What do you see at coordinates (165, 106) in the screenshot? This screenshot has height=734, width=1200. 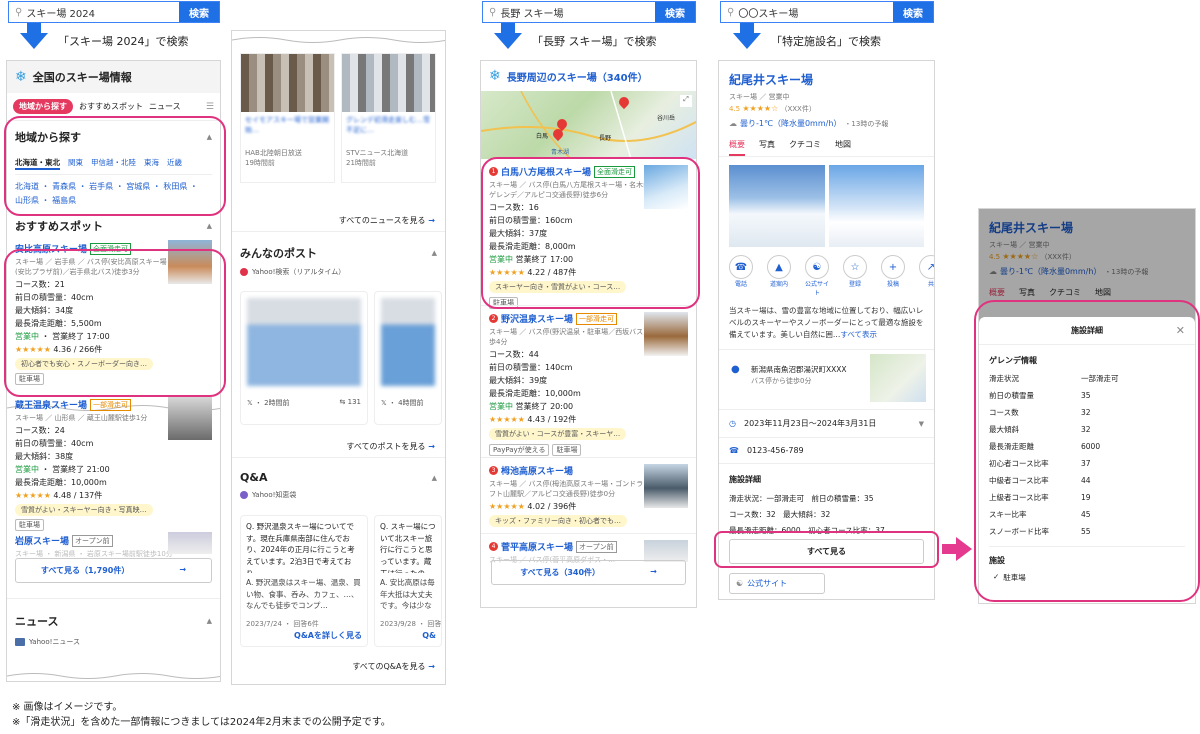 I see `tab-news: ニュース` at bounding box center [165, 106].